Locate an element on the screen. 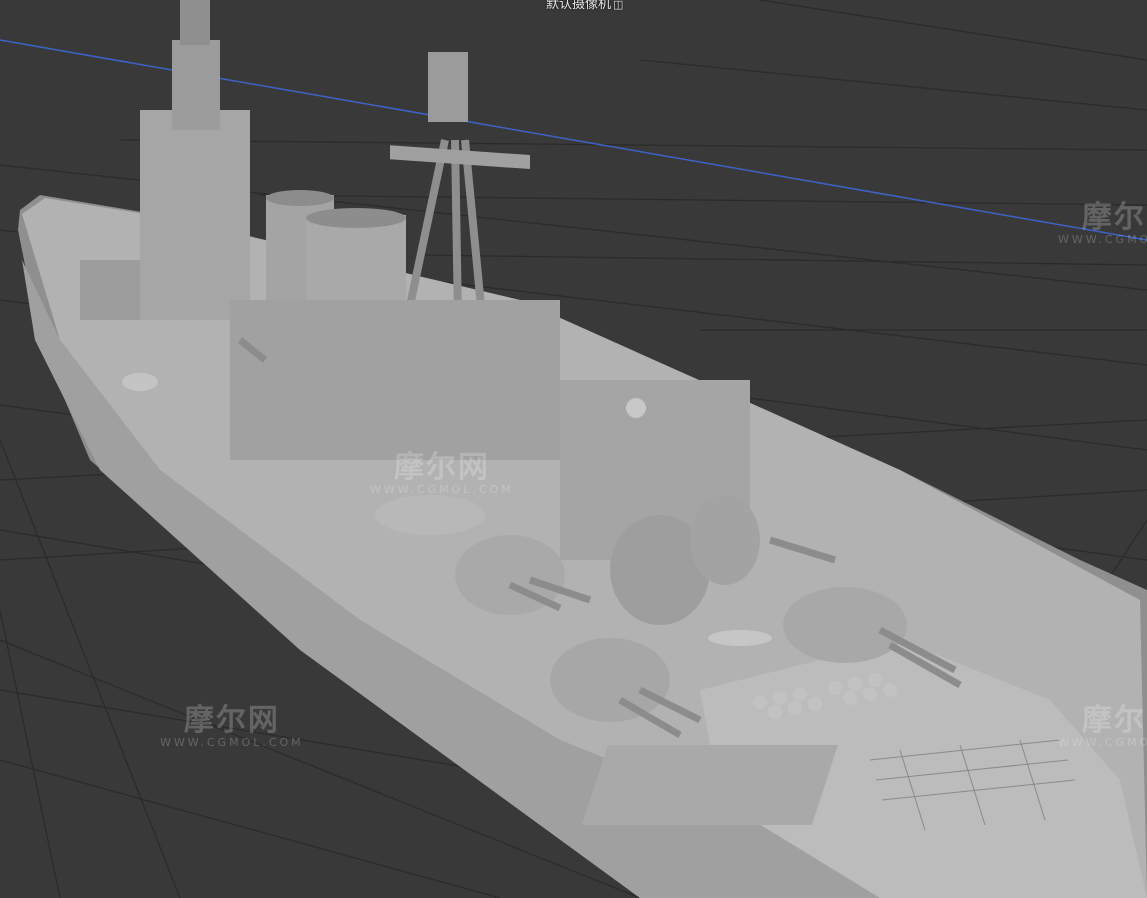 This screenshot has width=1147, height=898. funnel-front-top is located at coordinates (300, 198).